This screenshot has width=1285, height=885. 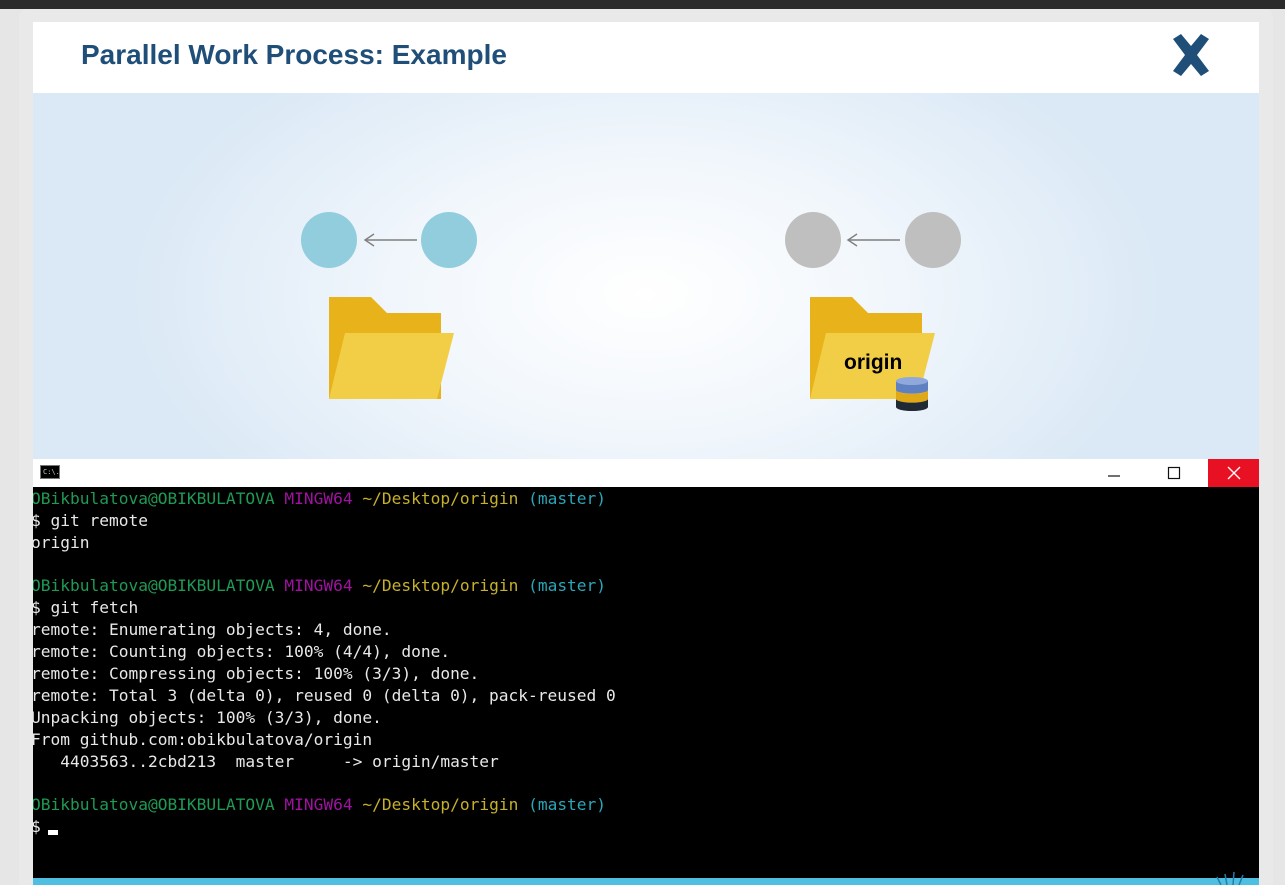 What do you see at coordinates (86, 607) in the screenshot?
I see `terminal-command: $ git fetch` at bounding box center [86, 607].